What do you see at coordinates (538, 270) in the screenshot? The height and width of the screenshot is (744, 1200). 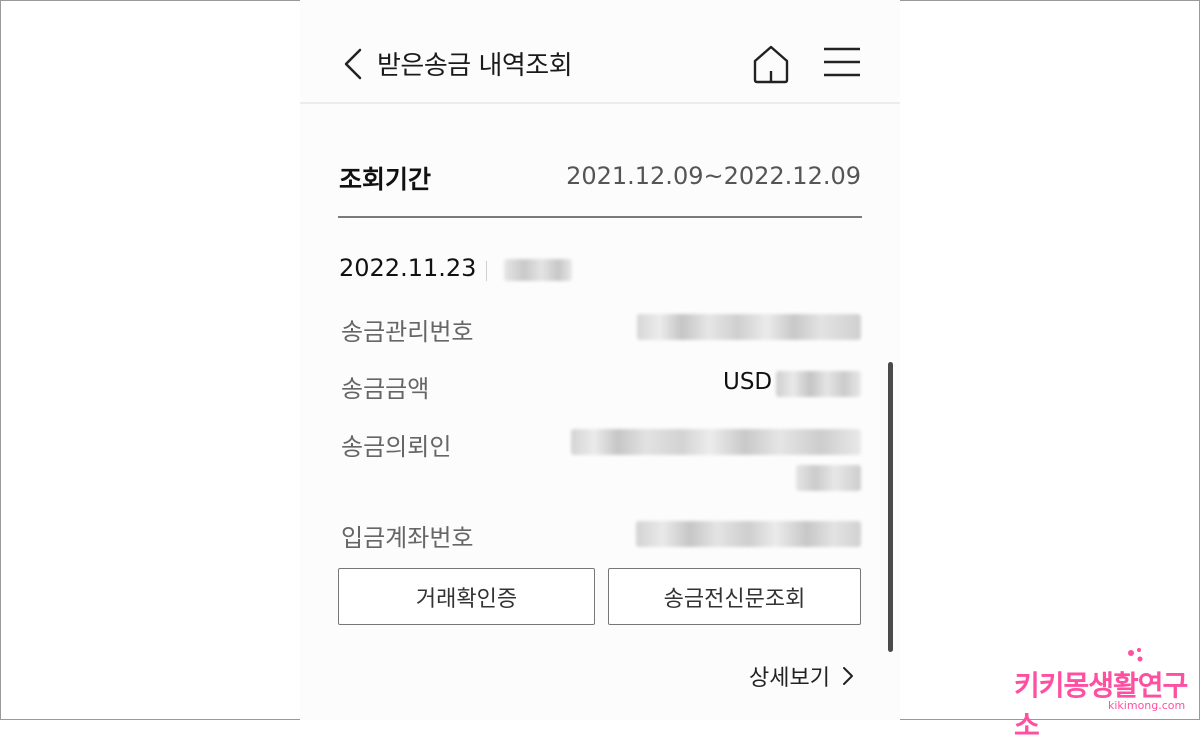 I see `redacted-time` at bounding box center [538, 270].